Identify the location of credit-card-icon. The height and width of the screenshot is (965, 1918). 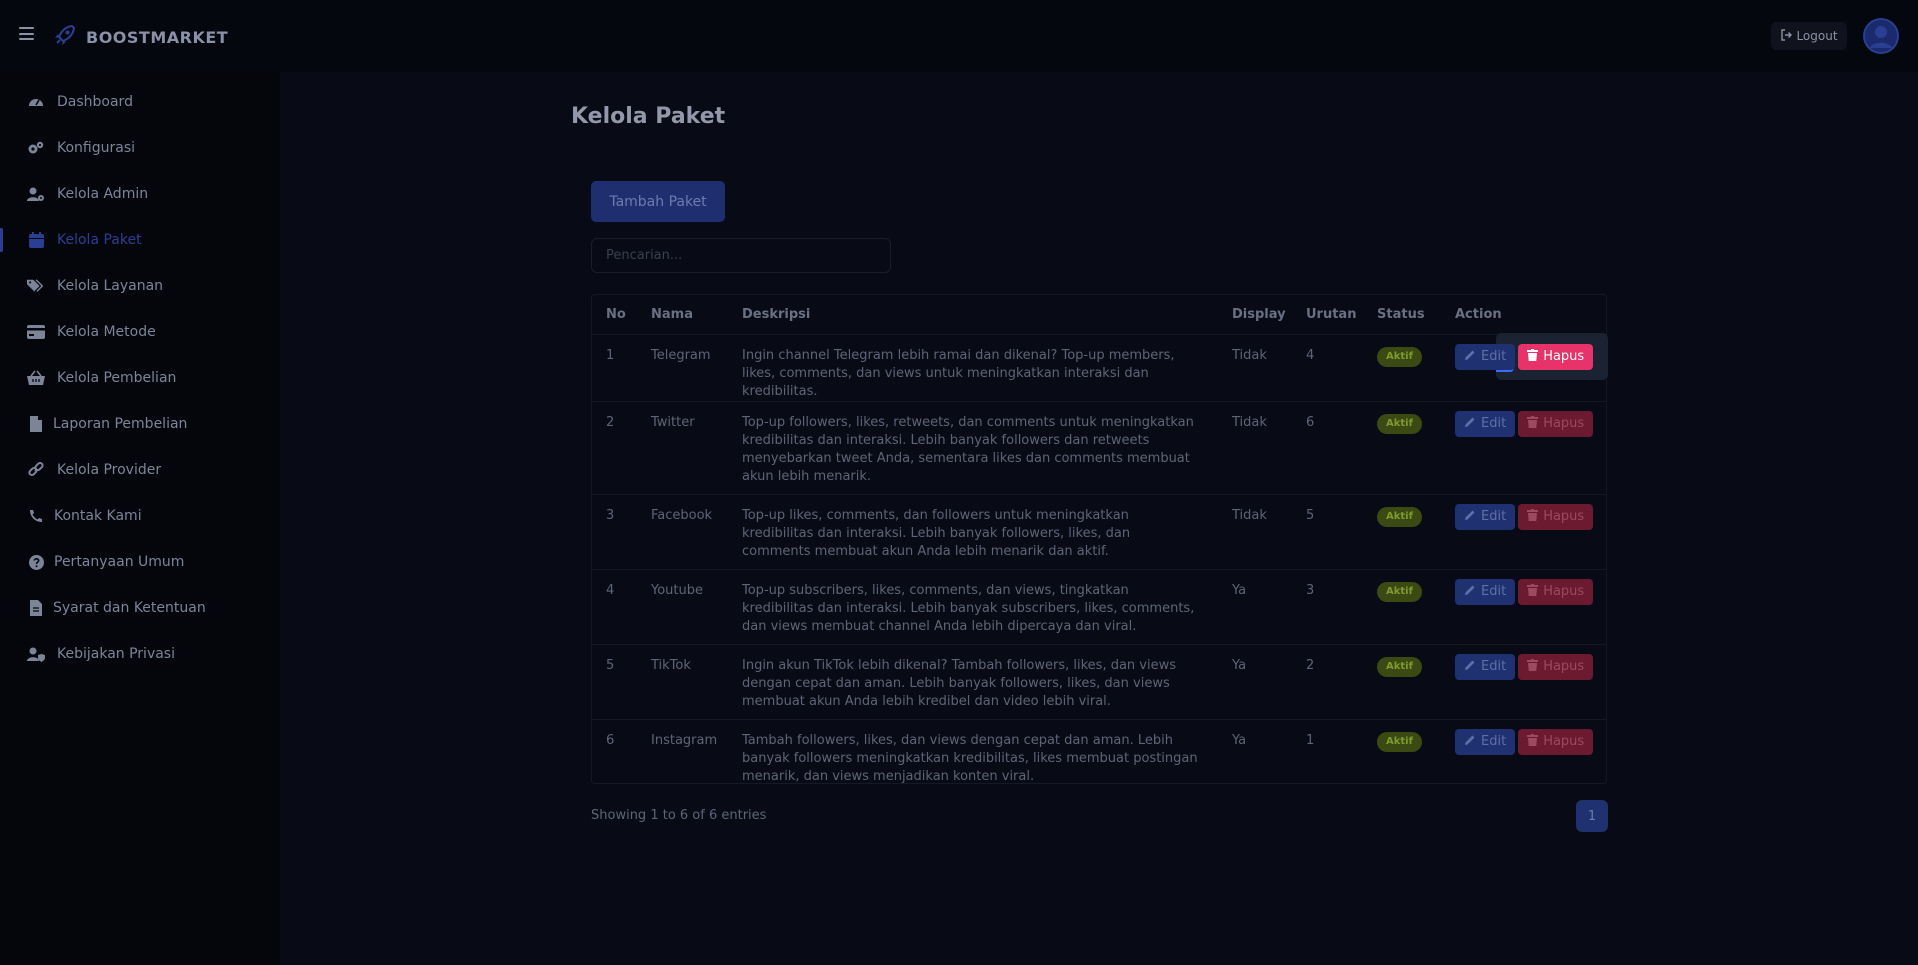
(36, 332).